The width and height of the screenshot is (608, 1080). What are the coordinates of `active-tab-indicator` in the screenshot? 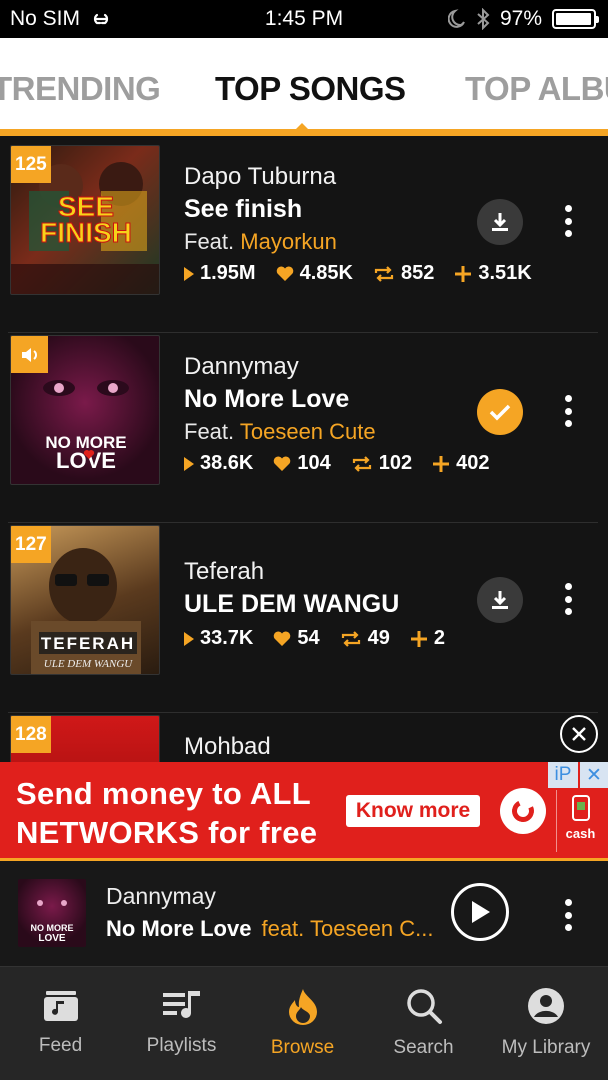 It's located at (302, 127).